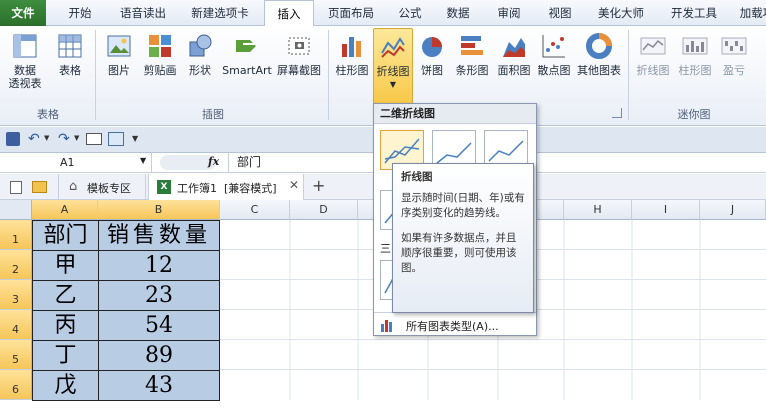 This screenshot has width=766, height=410. I want to click on shapes-button: 形状, so click(200, 54).